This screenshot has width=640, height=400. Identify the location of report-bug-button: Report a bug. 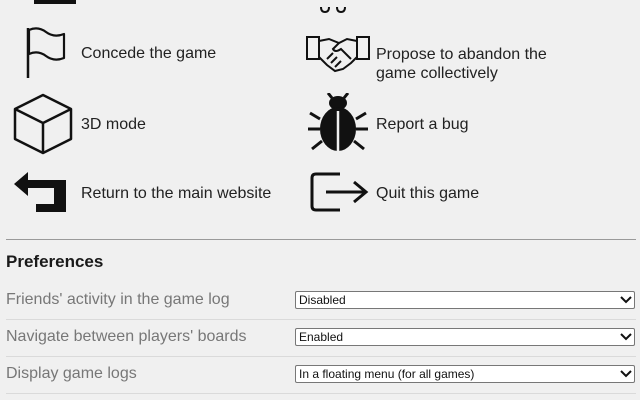
(408, 123).